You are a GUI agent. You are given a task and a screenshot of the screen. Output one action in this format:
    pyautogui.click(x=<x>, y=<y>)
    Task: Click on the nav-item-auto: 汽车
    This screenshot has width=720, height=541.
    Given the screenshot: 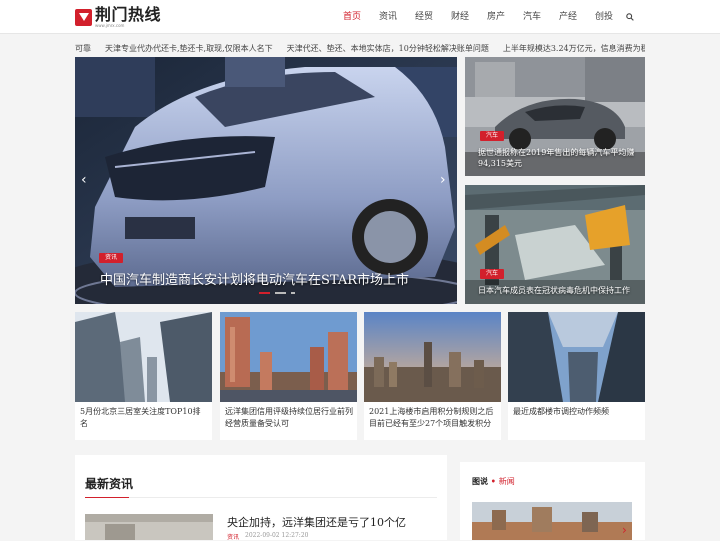 What is the action you would take?
    pyautogui.click(x=532, y=17)
    